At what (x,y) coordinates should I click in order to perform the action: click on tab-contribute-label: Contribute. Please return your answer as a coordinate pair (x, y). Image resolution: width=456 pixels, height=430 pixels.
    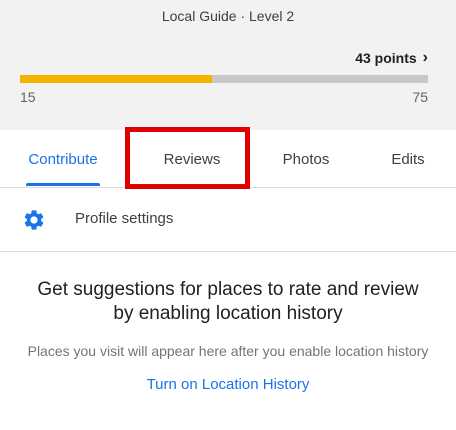
    Looking at the image, I should click on (63, 159).